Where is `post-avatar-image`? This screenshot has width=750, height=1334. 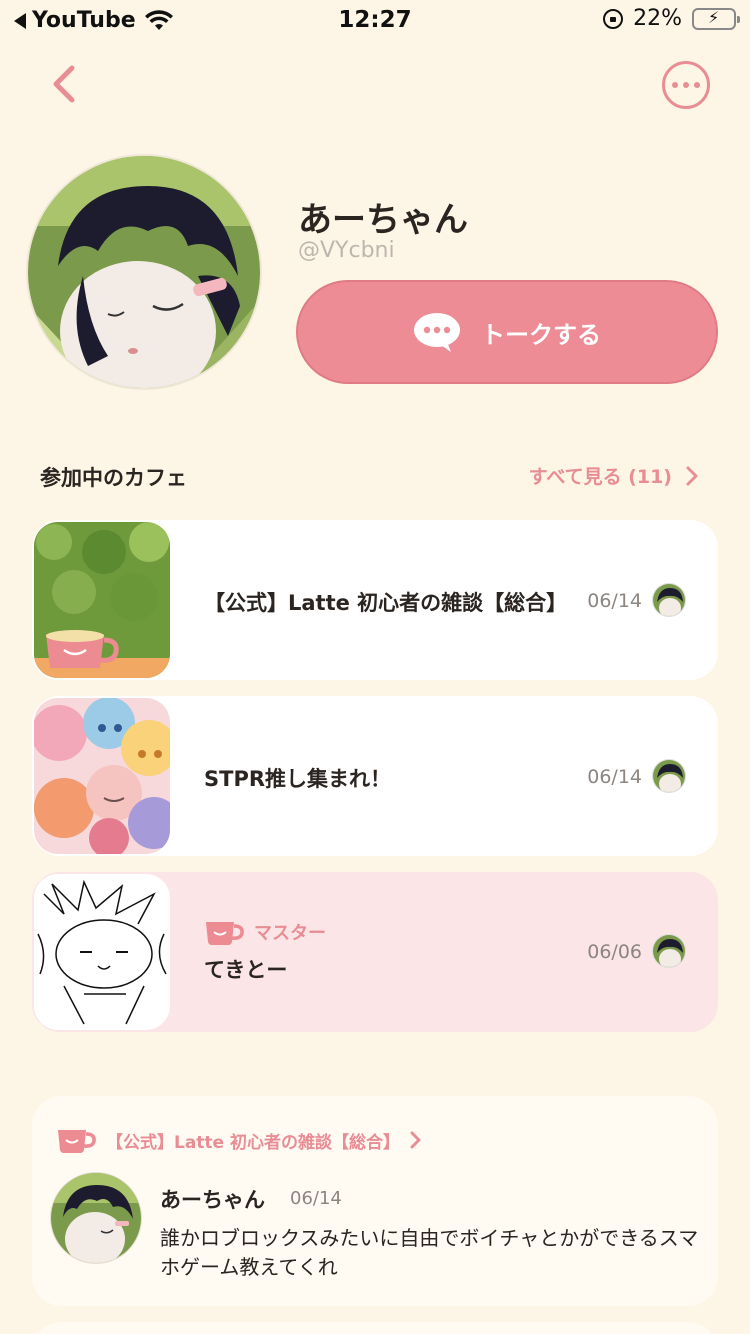 post-avatar-image is located at coordinates (96, 1218).